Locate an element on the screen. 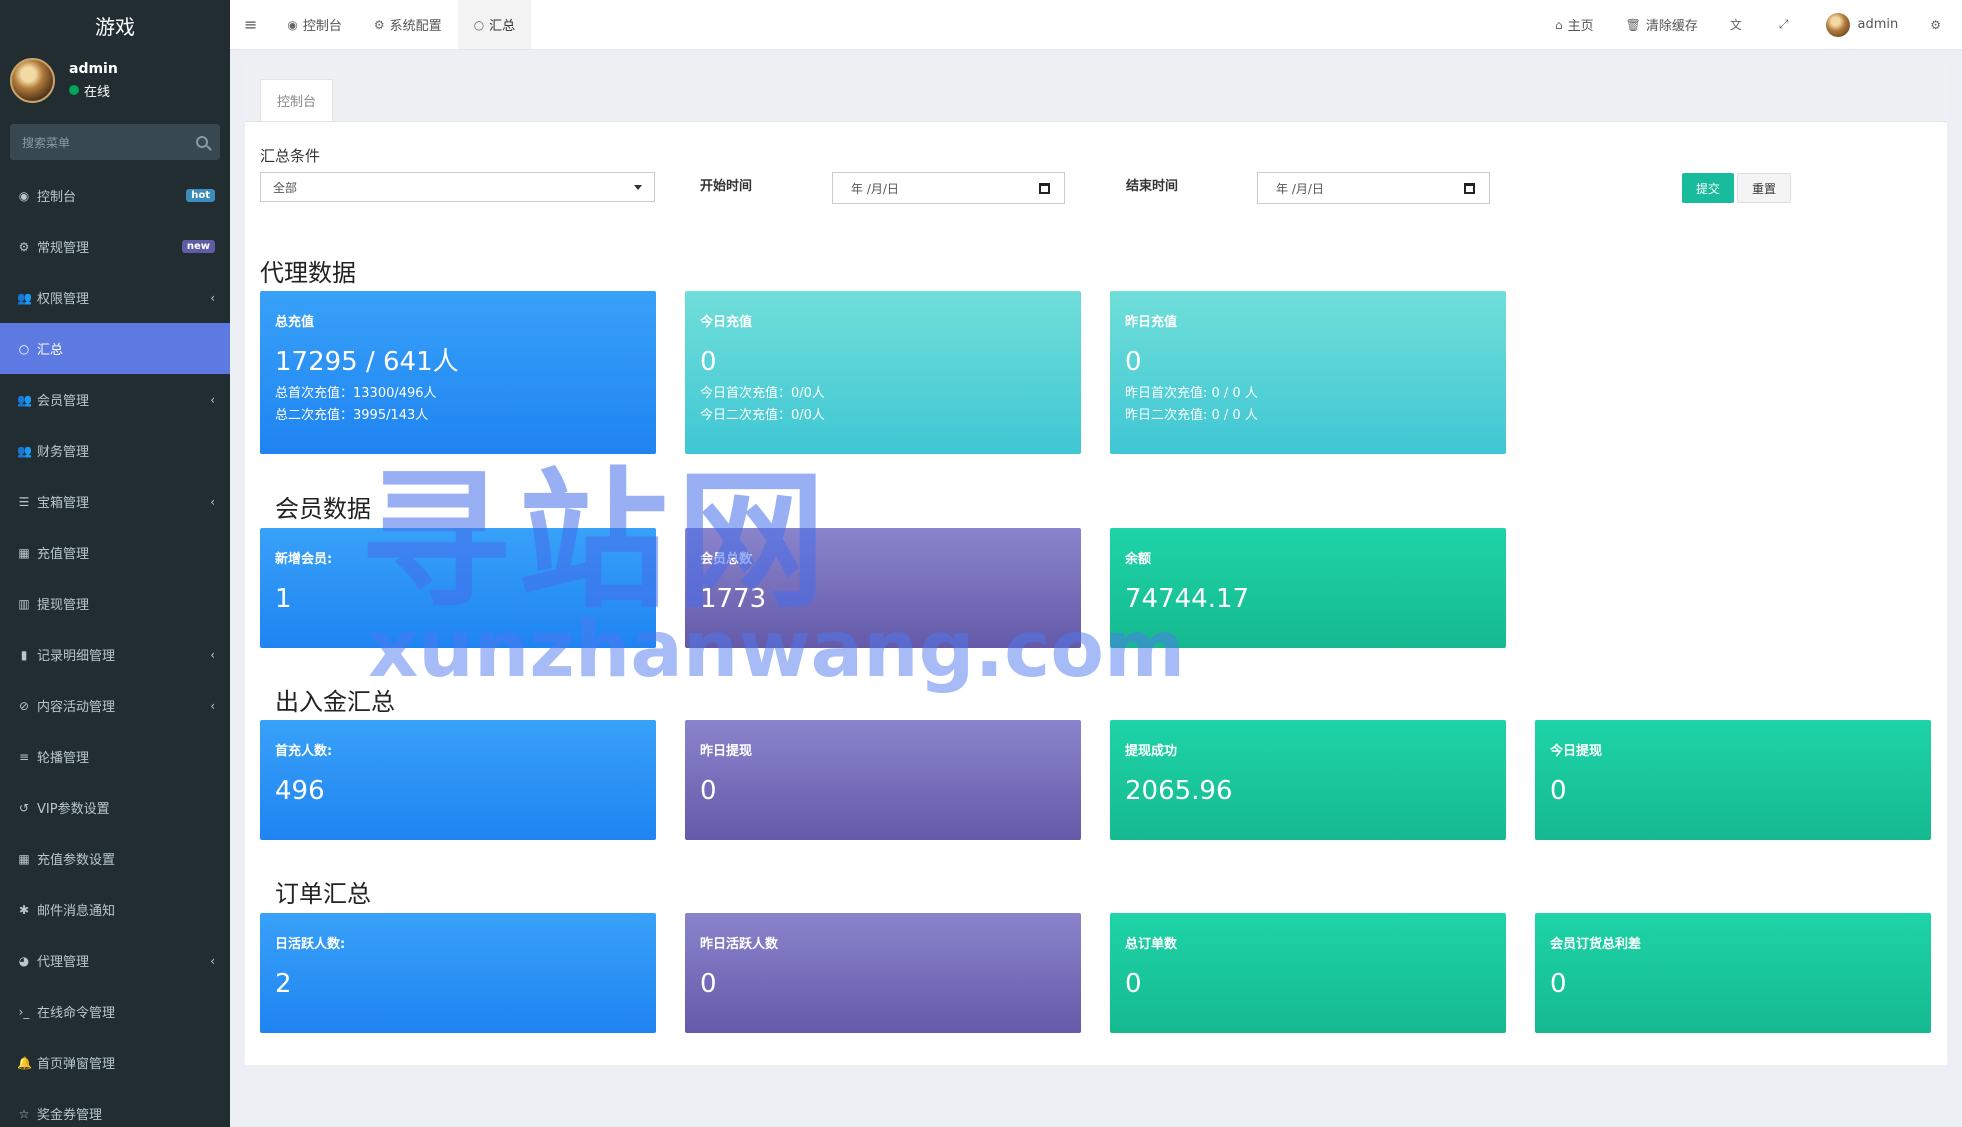  card-sub: 总首次充值：13300/496人 is located at coordinates (356, 393).